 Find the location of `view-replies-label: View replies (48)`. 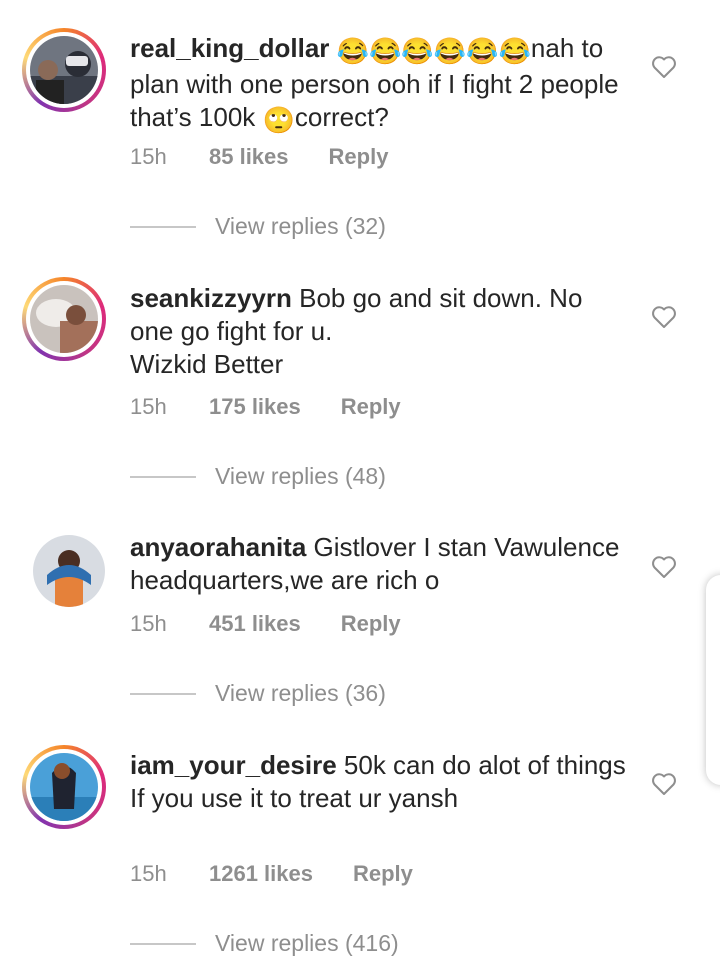

view-replies-label: View replies (48) is located at coordinates (300, 476).